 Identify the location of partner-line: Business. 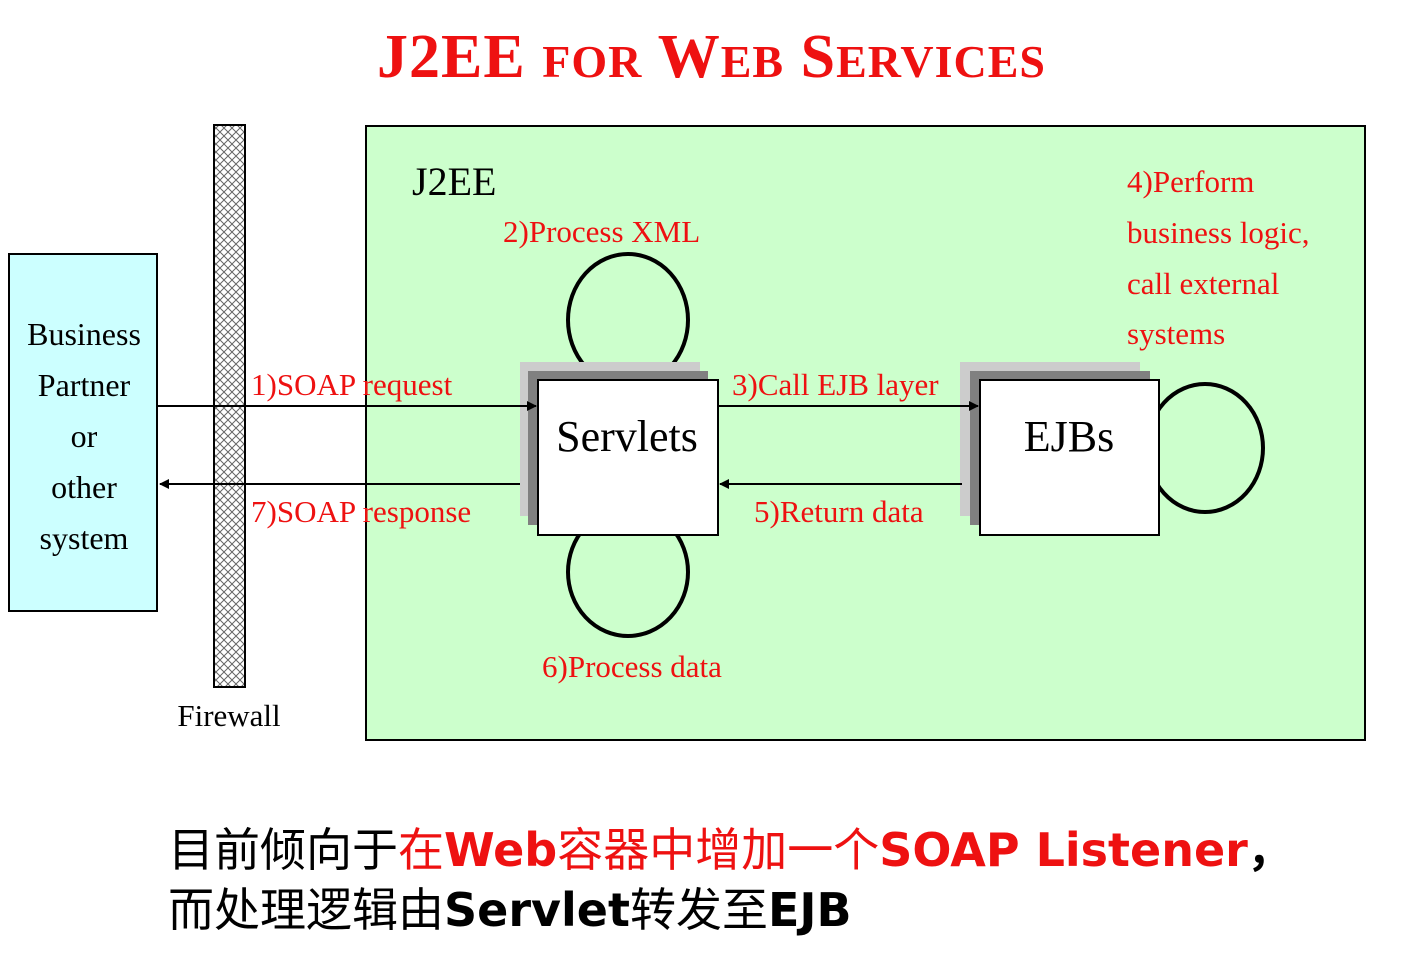
(84, 334).